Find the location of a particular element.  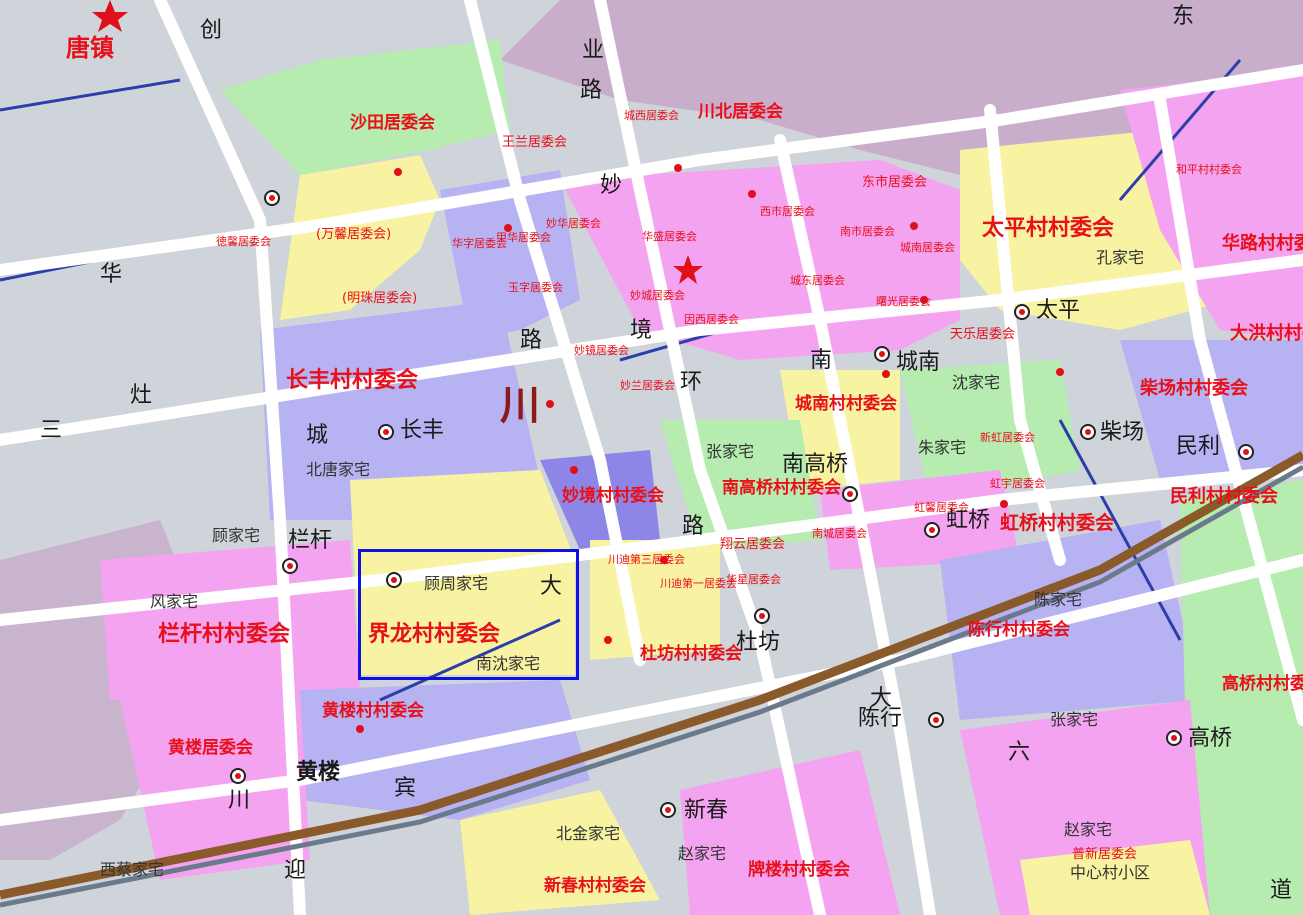

road-label: 川 is located at coordinates (239, 800).